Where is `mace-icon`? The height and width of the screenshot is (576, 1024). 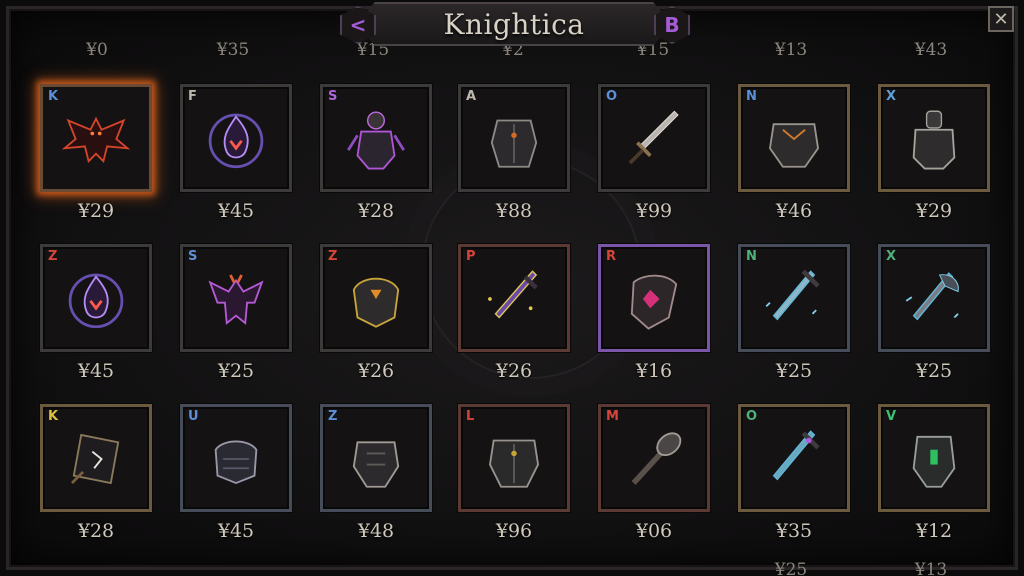 mace-icon is located at coordinates (654, 459).